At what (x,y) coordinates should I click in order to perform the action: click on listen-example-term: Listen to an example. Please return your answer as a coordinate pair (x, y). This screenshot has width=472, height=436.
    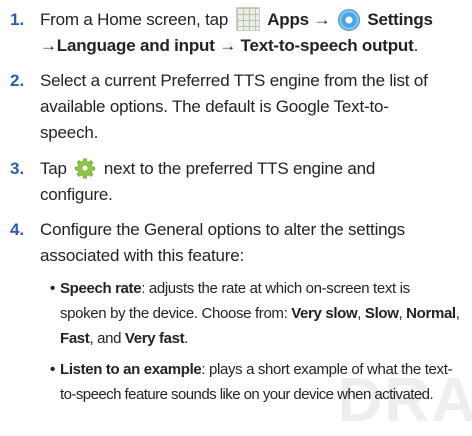
    Looking at the image, I should click on (131, 369).